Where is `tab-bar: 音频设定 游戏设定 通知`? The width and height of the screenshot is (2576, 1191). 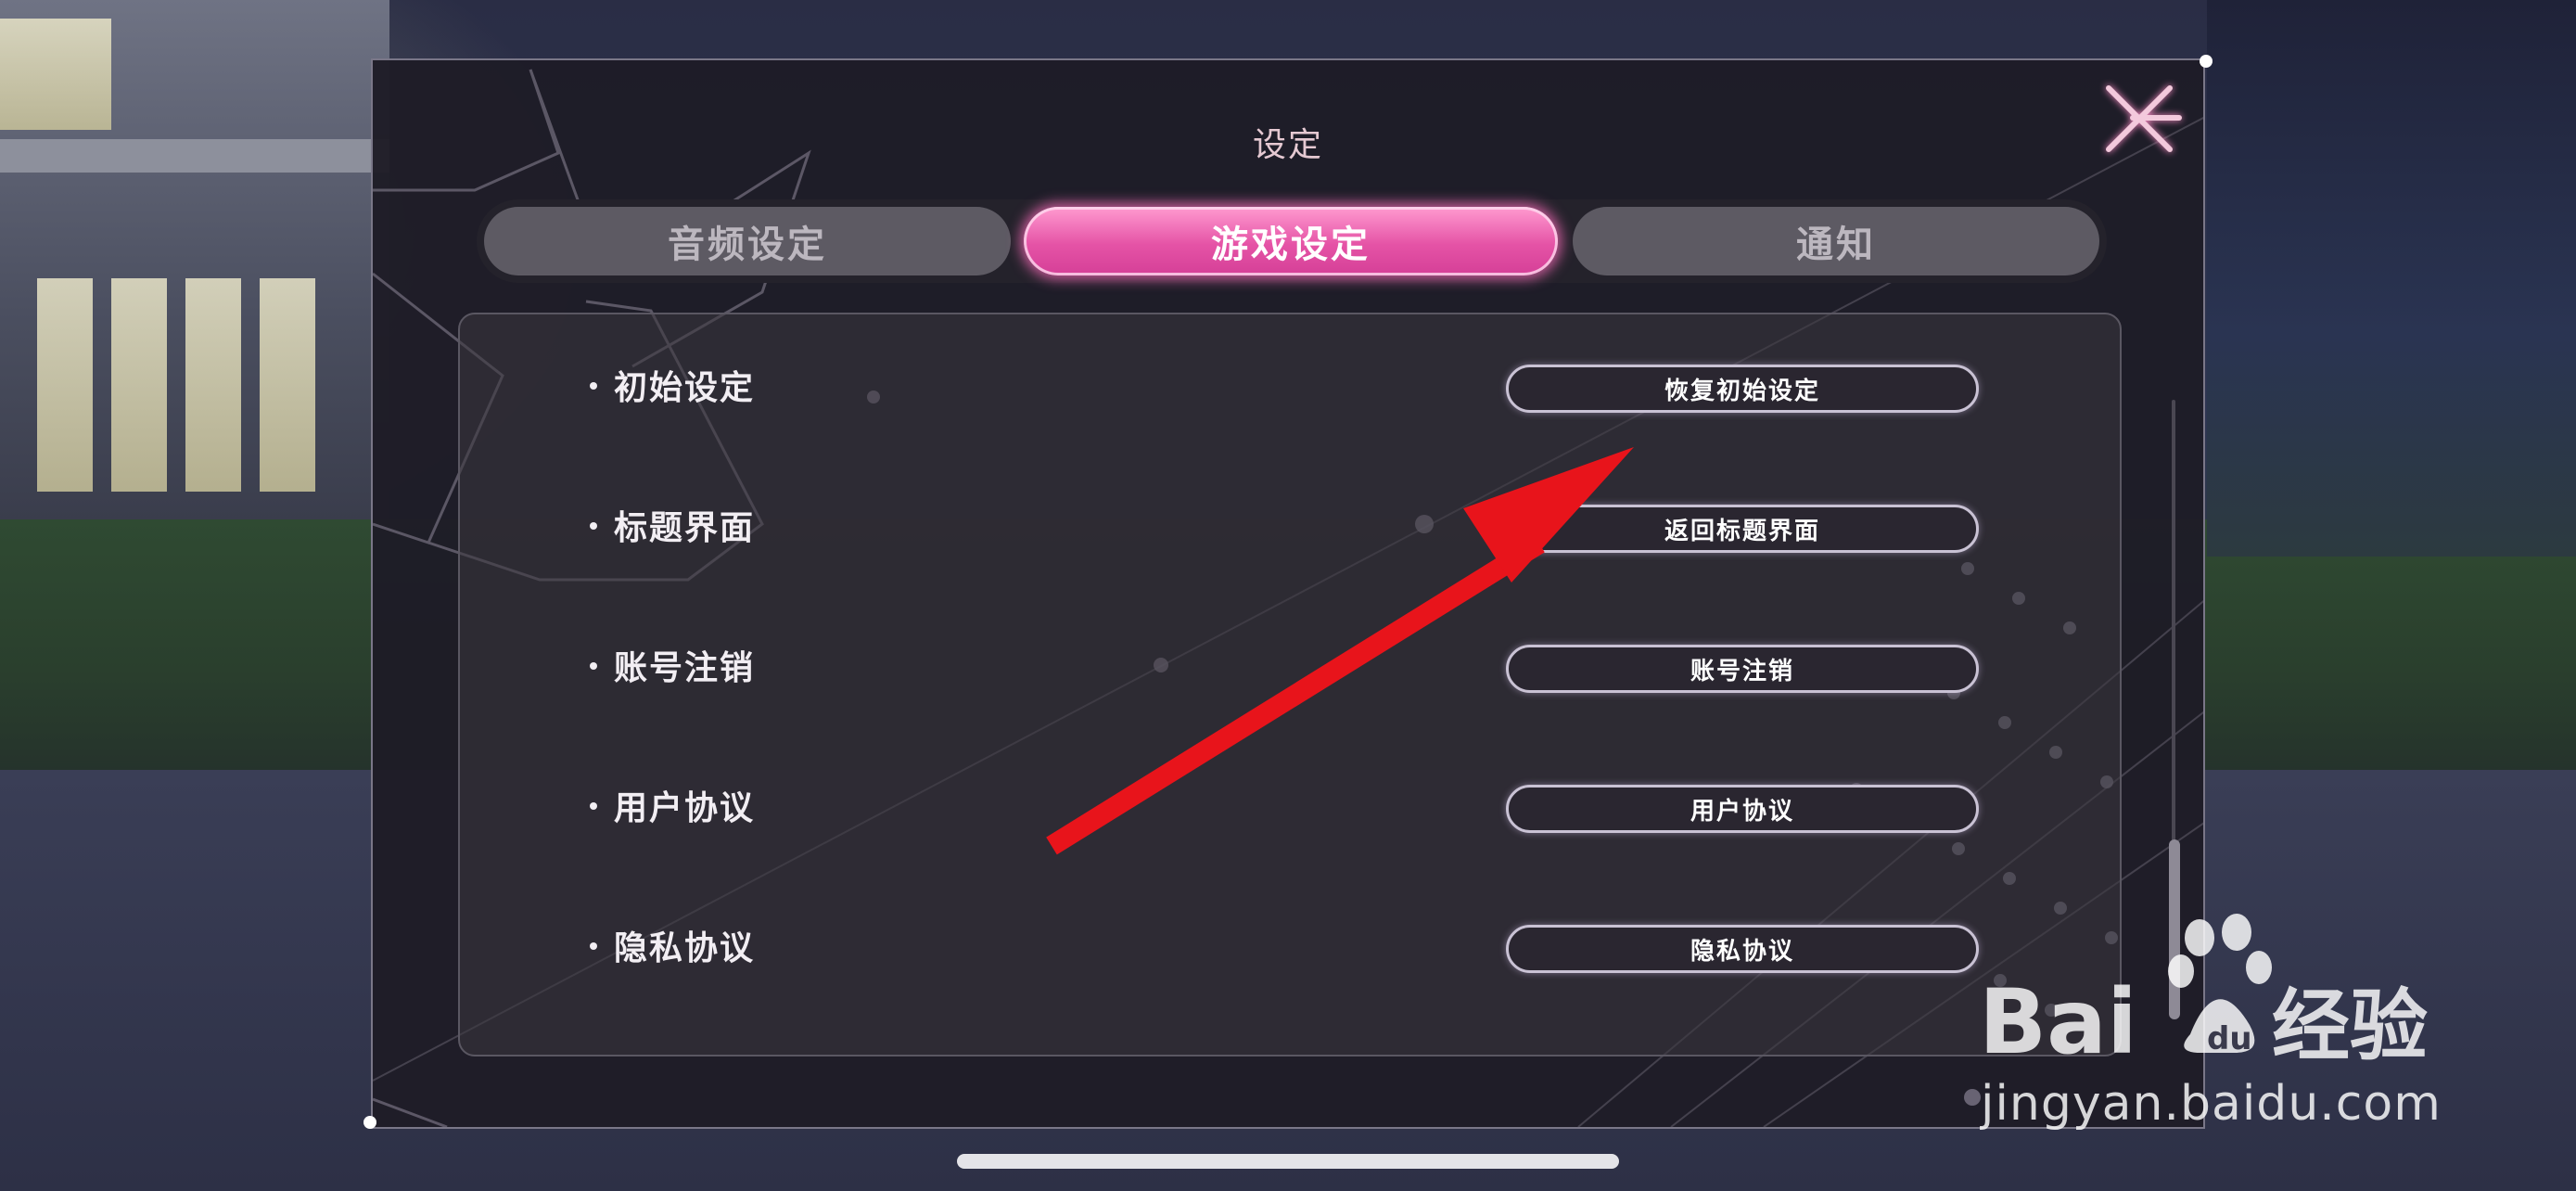 tab-bar: 音频设定 游戏设定 通知 is located at coordinates (1292, 241).